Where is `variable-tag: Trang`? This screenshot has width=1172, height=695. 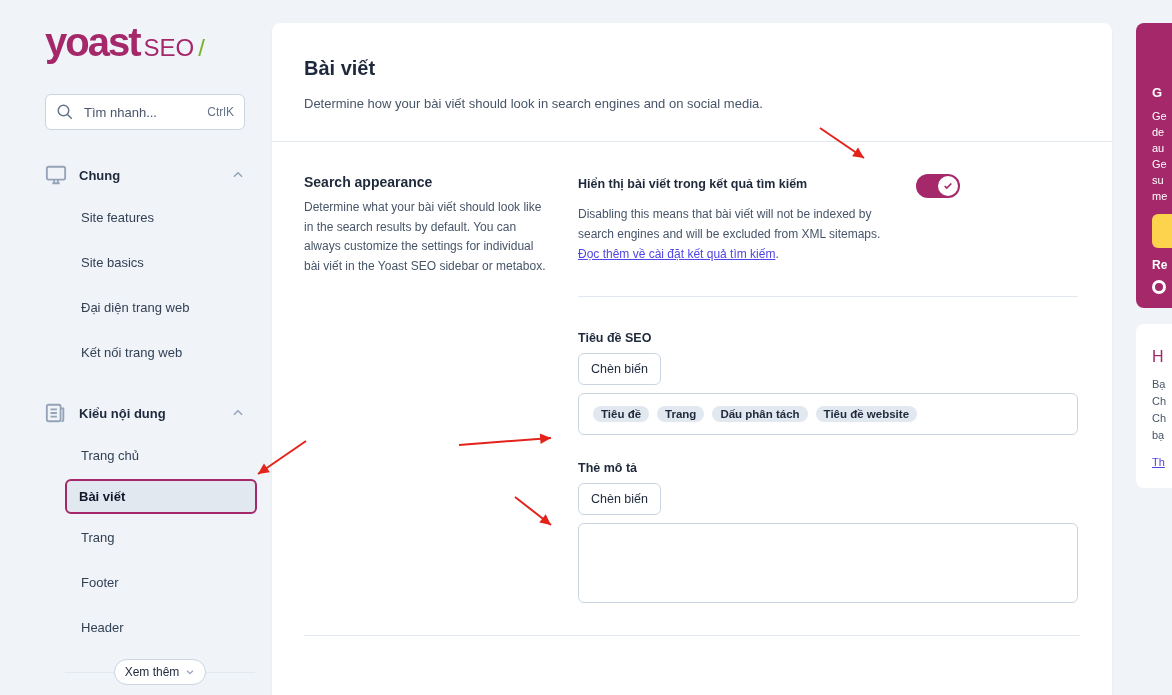
variable-tag: Trang is located at coordinates (681, 414).